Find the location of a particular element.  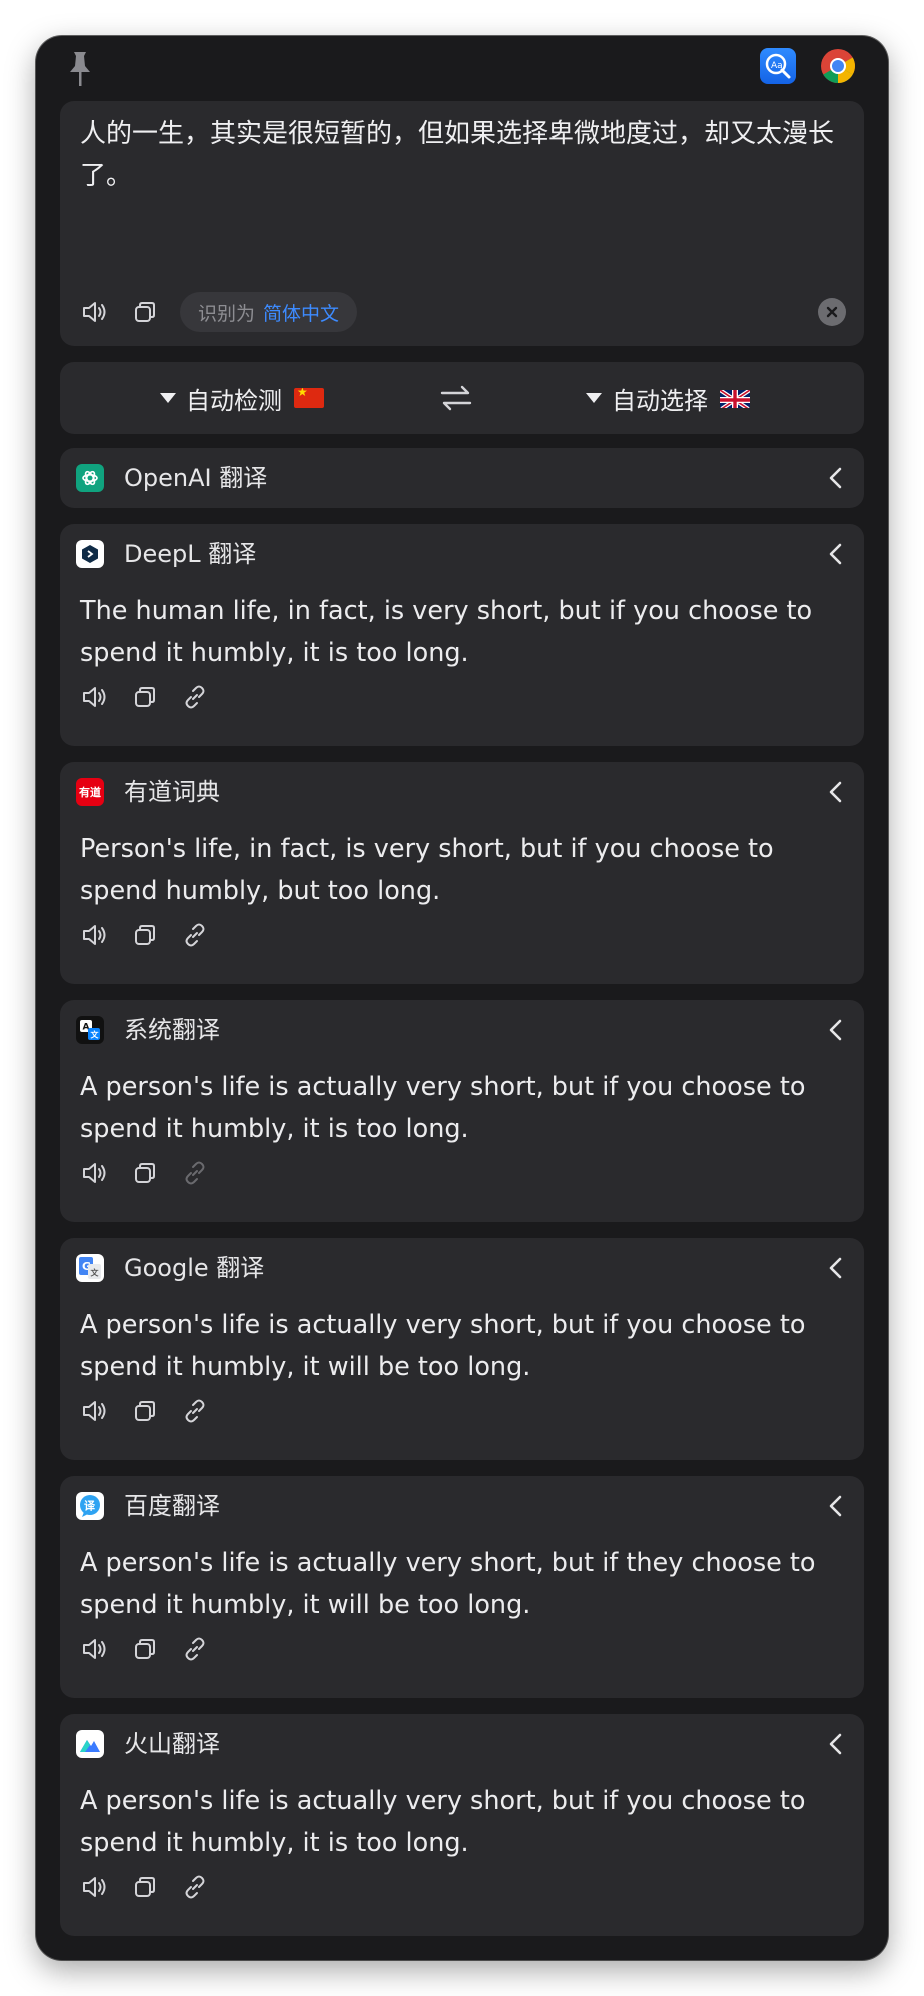

source-language-label: 自动检测 is located at coordinates (234, 400).